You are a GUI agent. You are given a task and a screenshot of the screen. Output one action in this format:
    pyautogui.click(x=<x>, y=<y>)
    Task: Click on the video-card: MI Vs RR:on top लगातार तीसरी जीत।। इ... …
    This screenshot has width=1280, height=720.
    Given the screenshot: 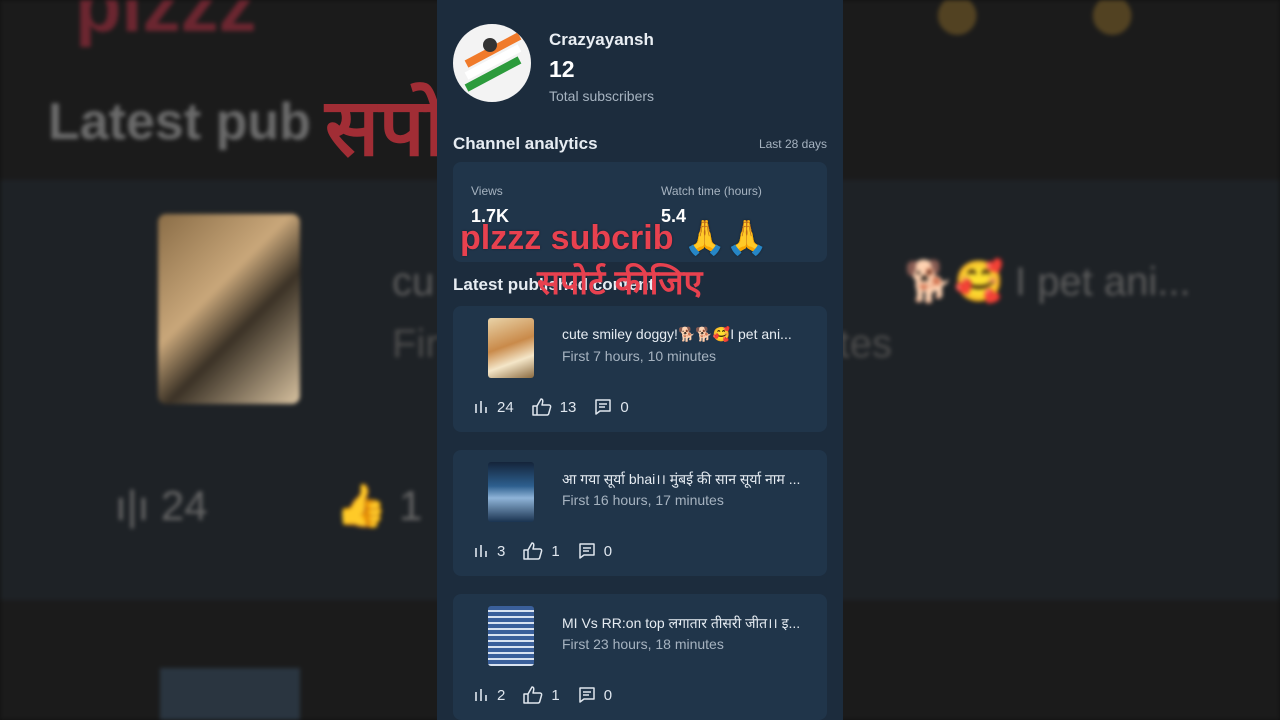 What is the action you would take?
    pyautogui.click(x=640, y=657)
    